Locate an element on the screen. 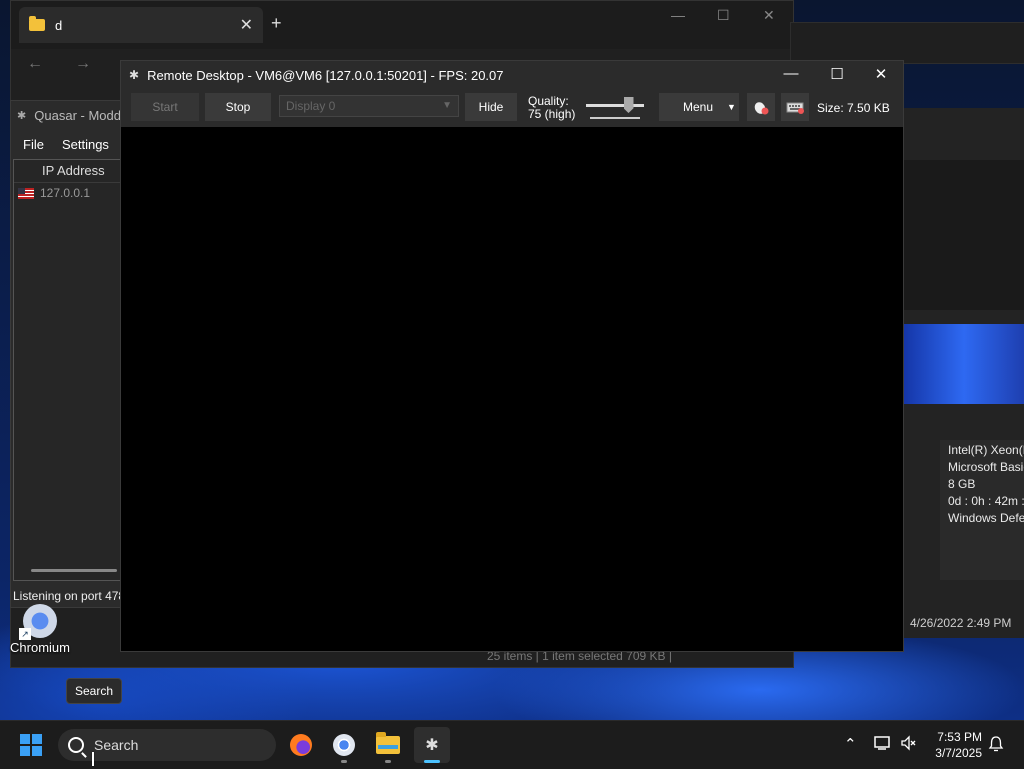 Image resolution: width=1024 pixels, height=769 pixels. quasar-title-bar: ✱ Quasar - Modd is located at coordinates (66, 115).